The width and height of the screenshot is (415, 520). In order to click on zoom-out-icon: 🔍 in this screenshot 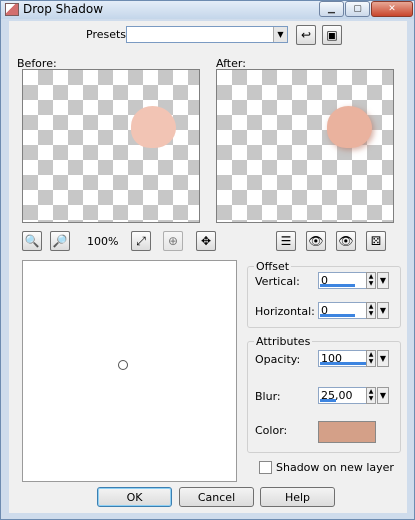, I will do `click(32, 241)`.